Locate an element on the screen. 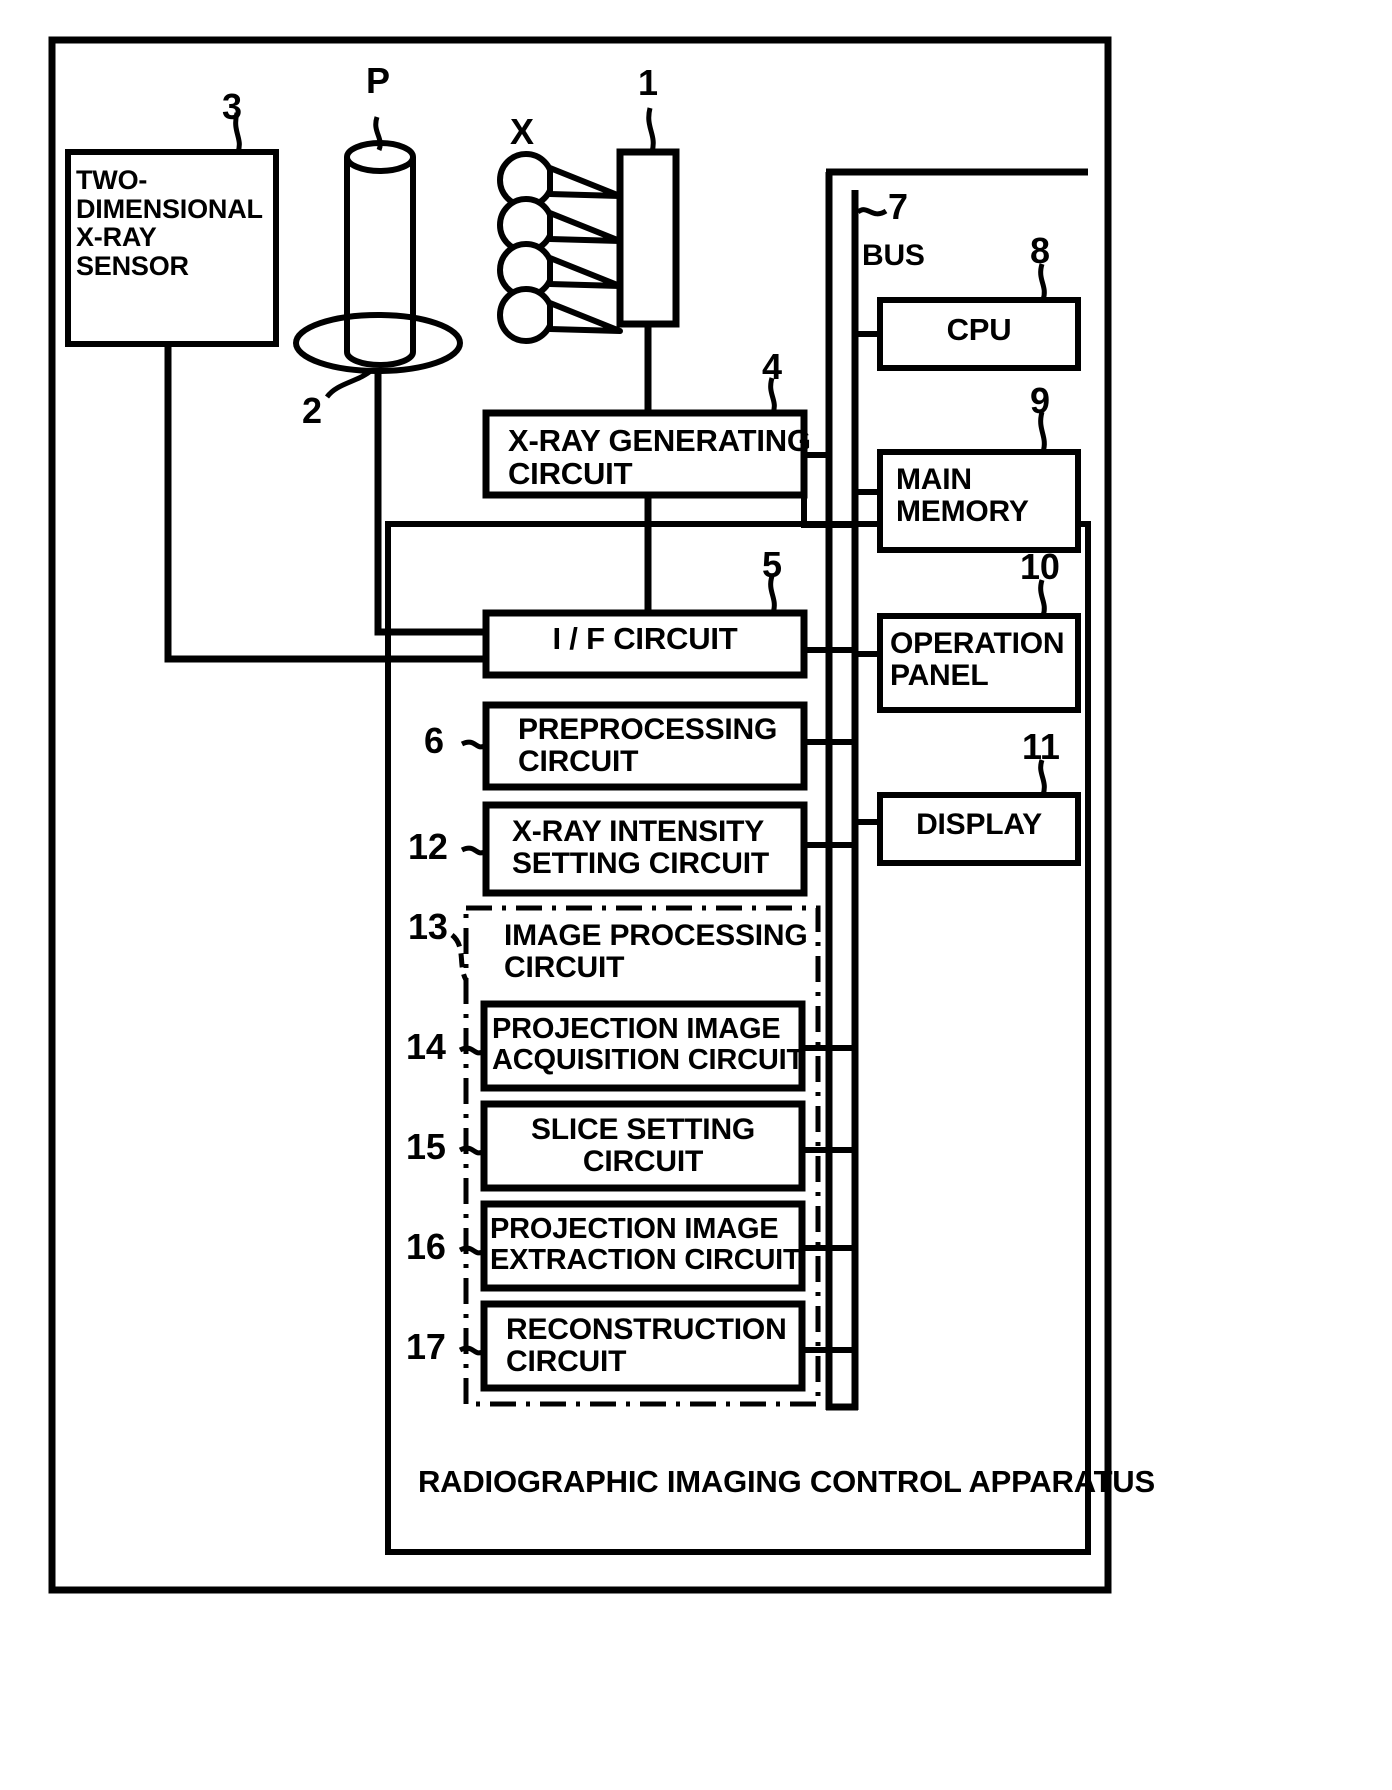 The height and width of the screenshot is (1790, 1392). projection-acquisition-label: PROJECTION IMAGE ACQUISITION CIRCUIT is located at coordinates (648, 1044).